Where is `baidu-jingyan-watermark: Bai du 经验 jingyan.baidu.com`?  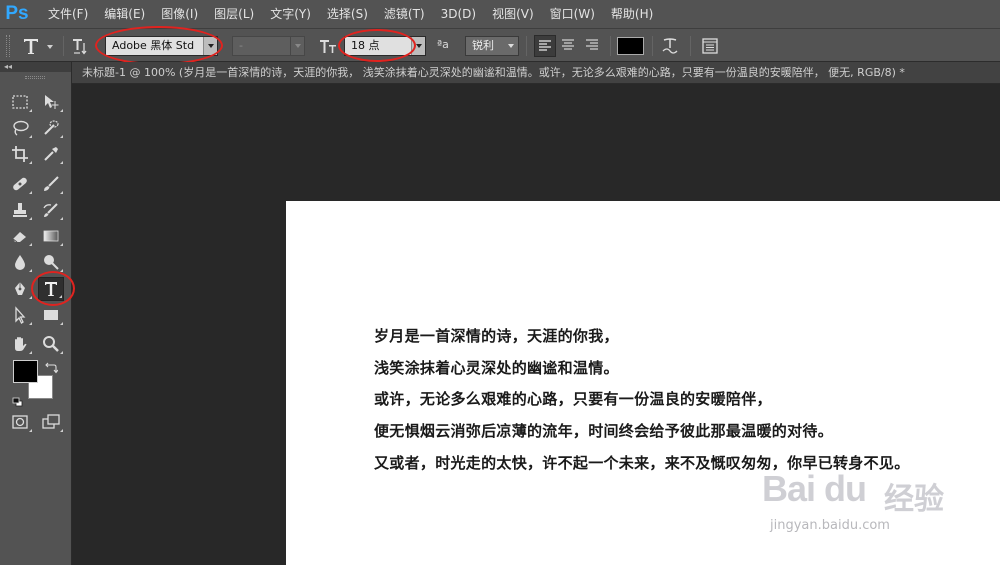 baidu-jingyan-watermark: Bai du 经验 jingyan.baidu.com is located at coordinates (852, 506).